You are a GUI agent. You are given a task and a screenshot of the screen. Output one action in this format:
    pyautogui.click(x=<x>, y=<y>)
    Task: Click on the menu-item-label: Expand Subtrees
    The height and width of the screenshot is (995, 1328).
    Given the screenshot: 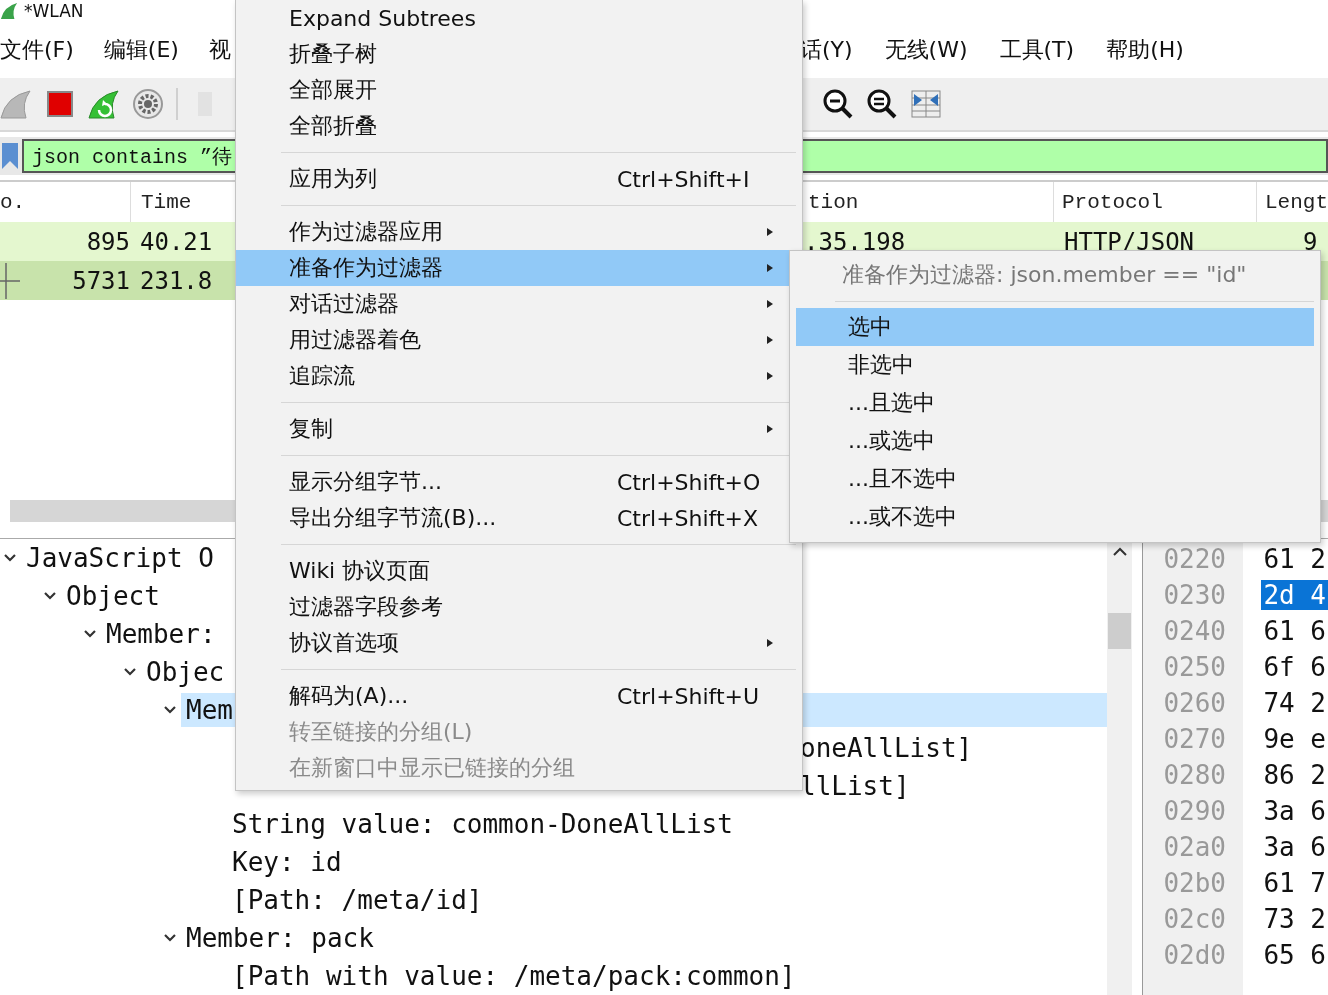 What is the action you would take?
    pyautogui.click(x=382, y=18)
    